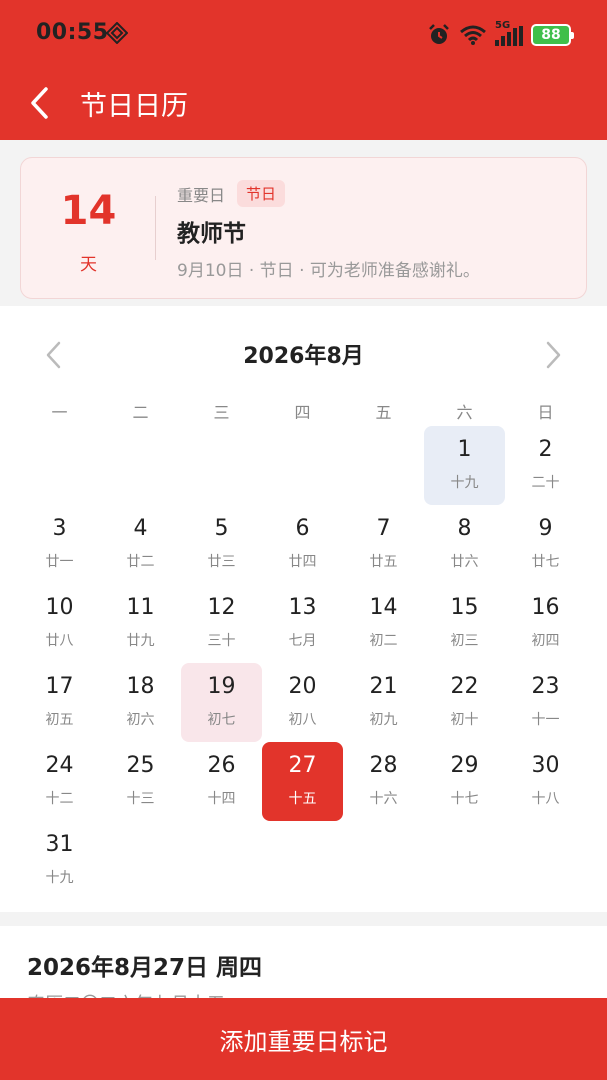 The width and height of the screenshot is (607, 1080). What do you see at coordinates (302, 544) in the screenshot?
I see `day-cell: 6 廿四` at bounding box center [302, 544].